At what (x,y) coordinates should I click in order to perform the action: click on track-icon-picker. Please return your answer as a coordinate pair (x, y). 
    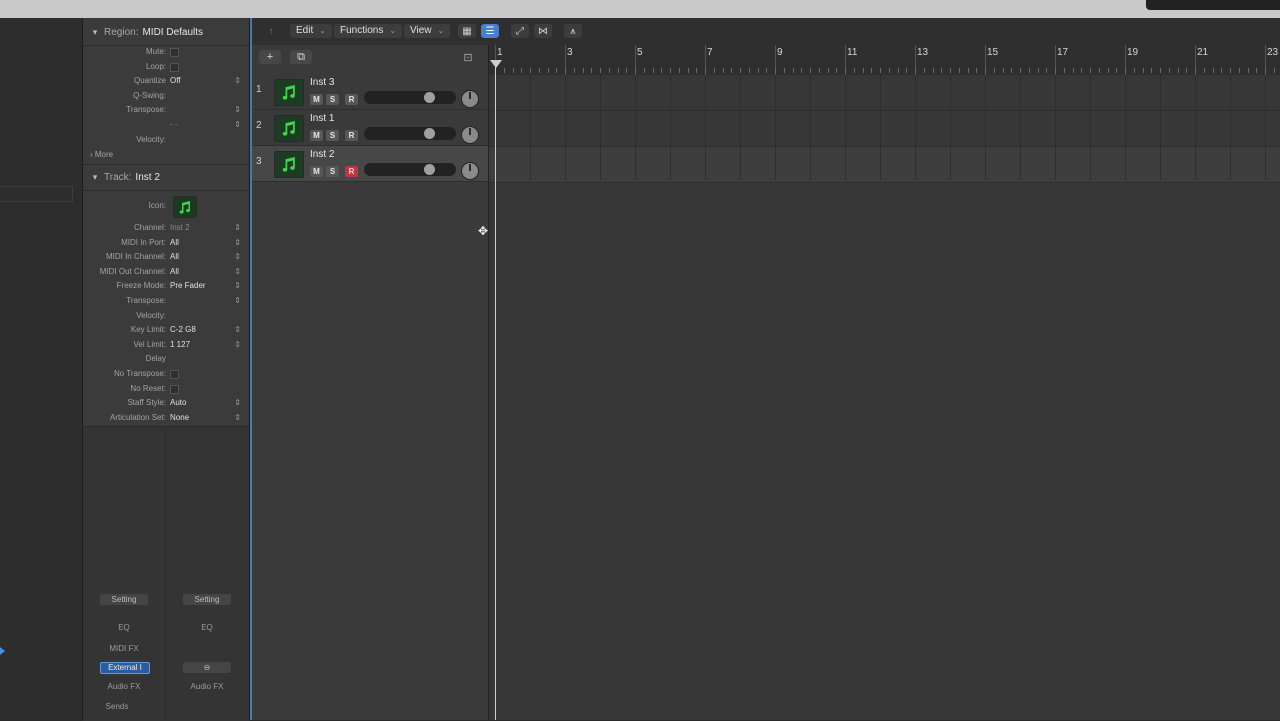
    Looking at the image, I should click on (185, 207).